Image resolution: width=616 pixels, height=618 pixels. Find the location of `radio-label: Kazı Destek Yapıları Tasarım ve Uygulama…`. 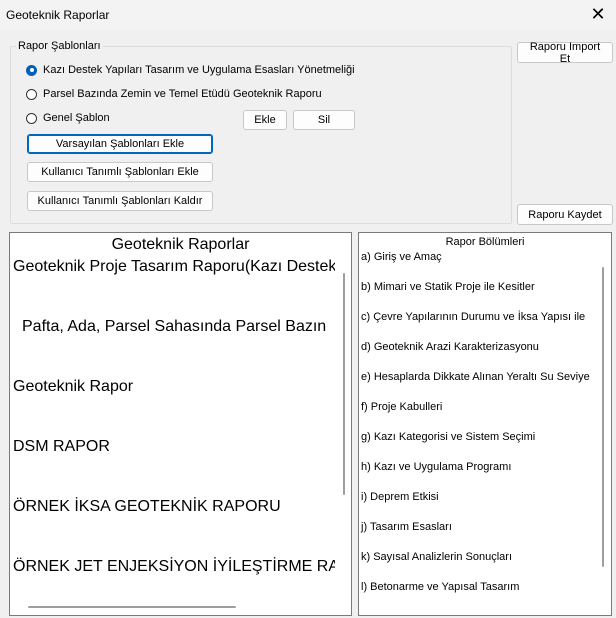

radio-label: Kazı Destek Yapıları Tasarım ve Uygulama… is located at coordinates (199, 70).